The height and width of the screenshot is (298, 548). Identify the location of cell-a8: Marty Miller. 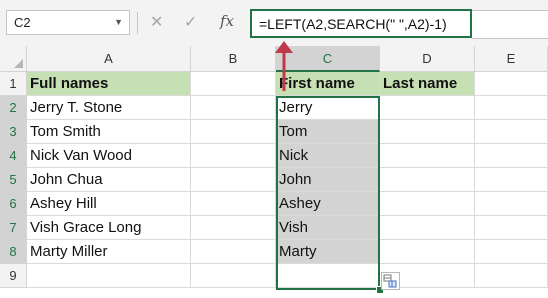
(109, 252).